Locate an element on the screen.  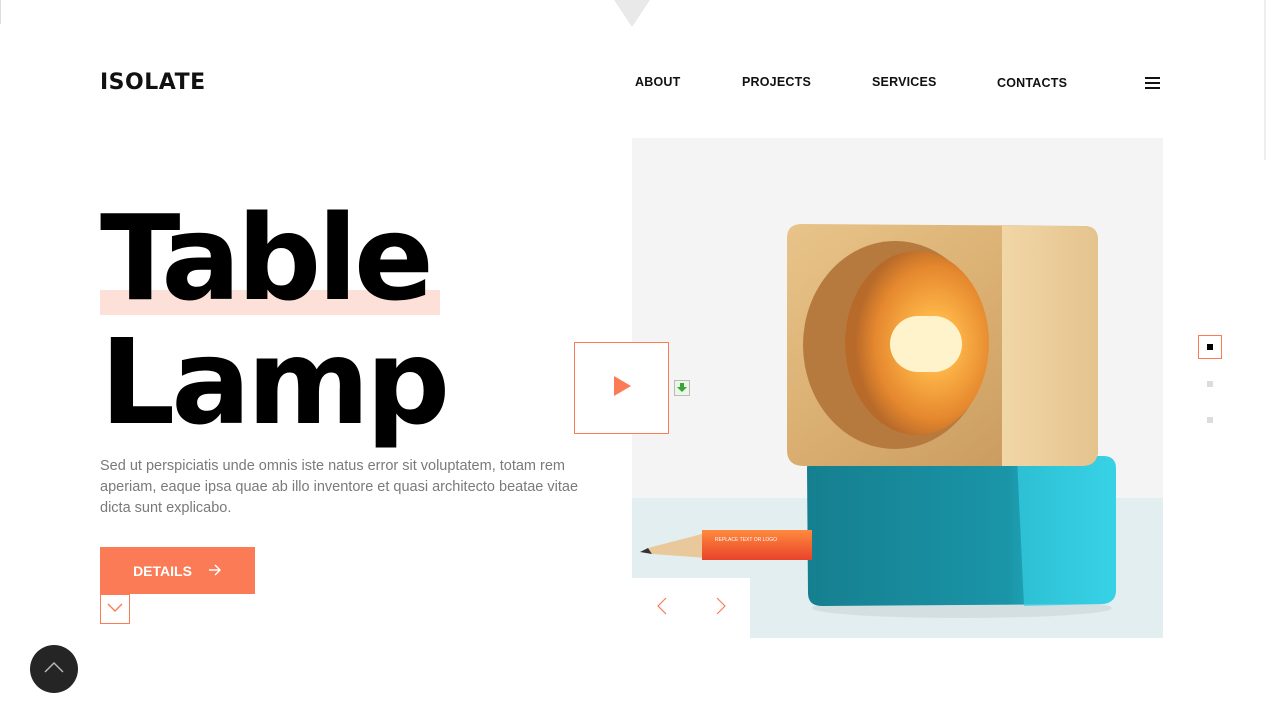
chevron-down-icon is located at coordinates (115, 609).